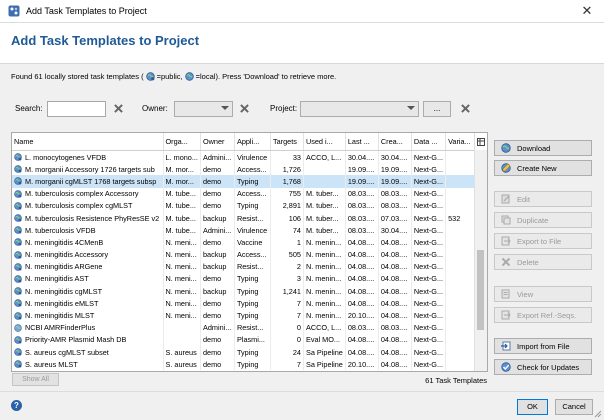  I want to click on cancel-button: Cancel, so click(574, 407).